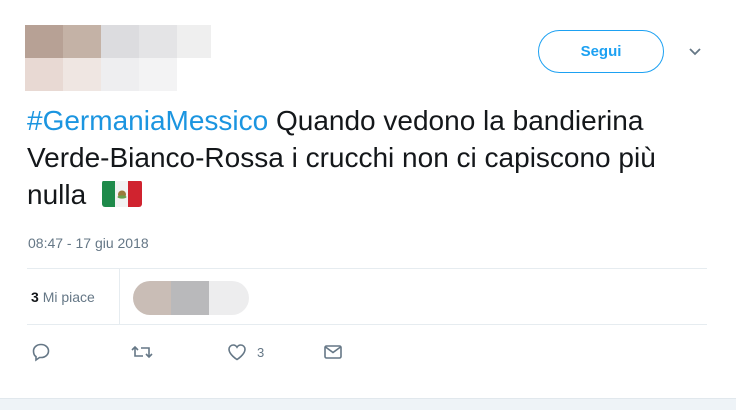 This screenshot has width=736, height=410. I want to click on reply-button, so click(41, 352).